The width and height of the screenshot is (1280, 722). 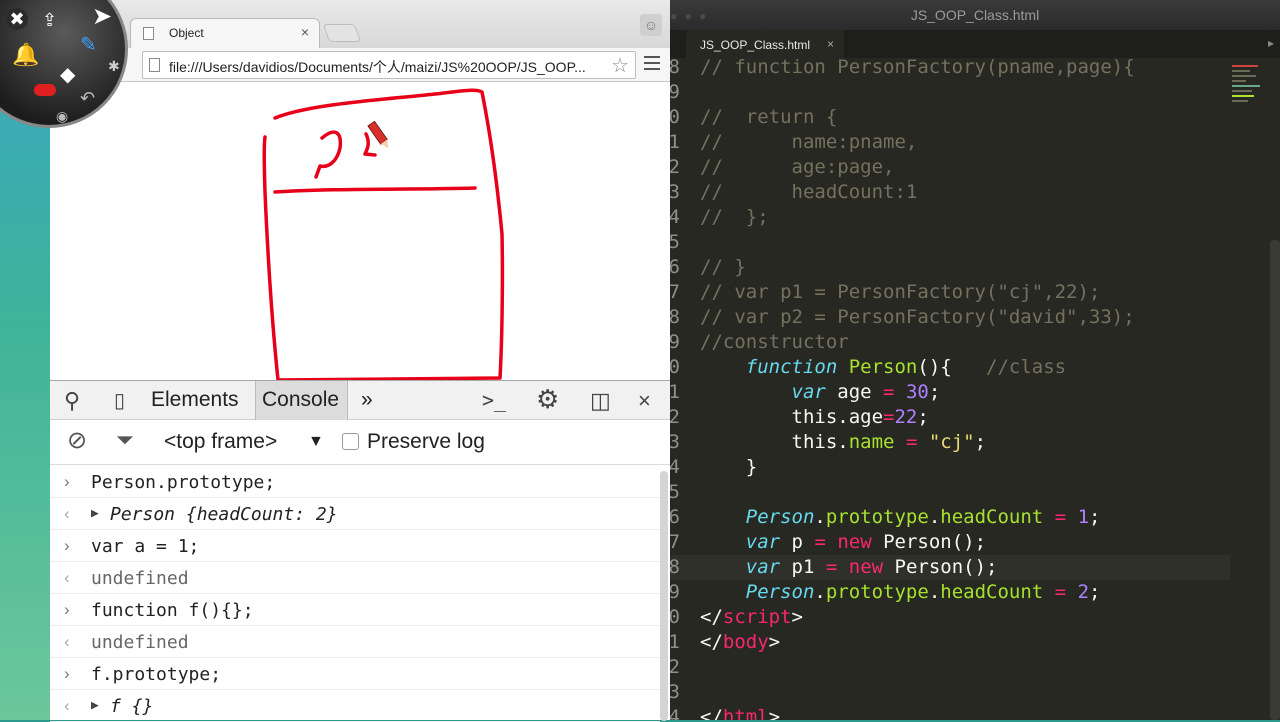 What do you see at coordinates (719, 217) in the screenshot?
I see `code-line: 4// };` at bounding box center [719, 217].